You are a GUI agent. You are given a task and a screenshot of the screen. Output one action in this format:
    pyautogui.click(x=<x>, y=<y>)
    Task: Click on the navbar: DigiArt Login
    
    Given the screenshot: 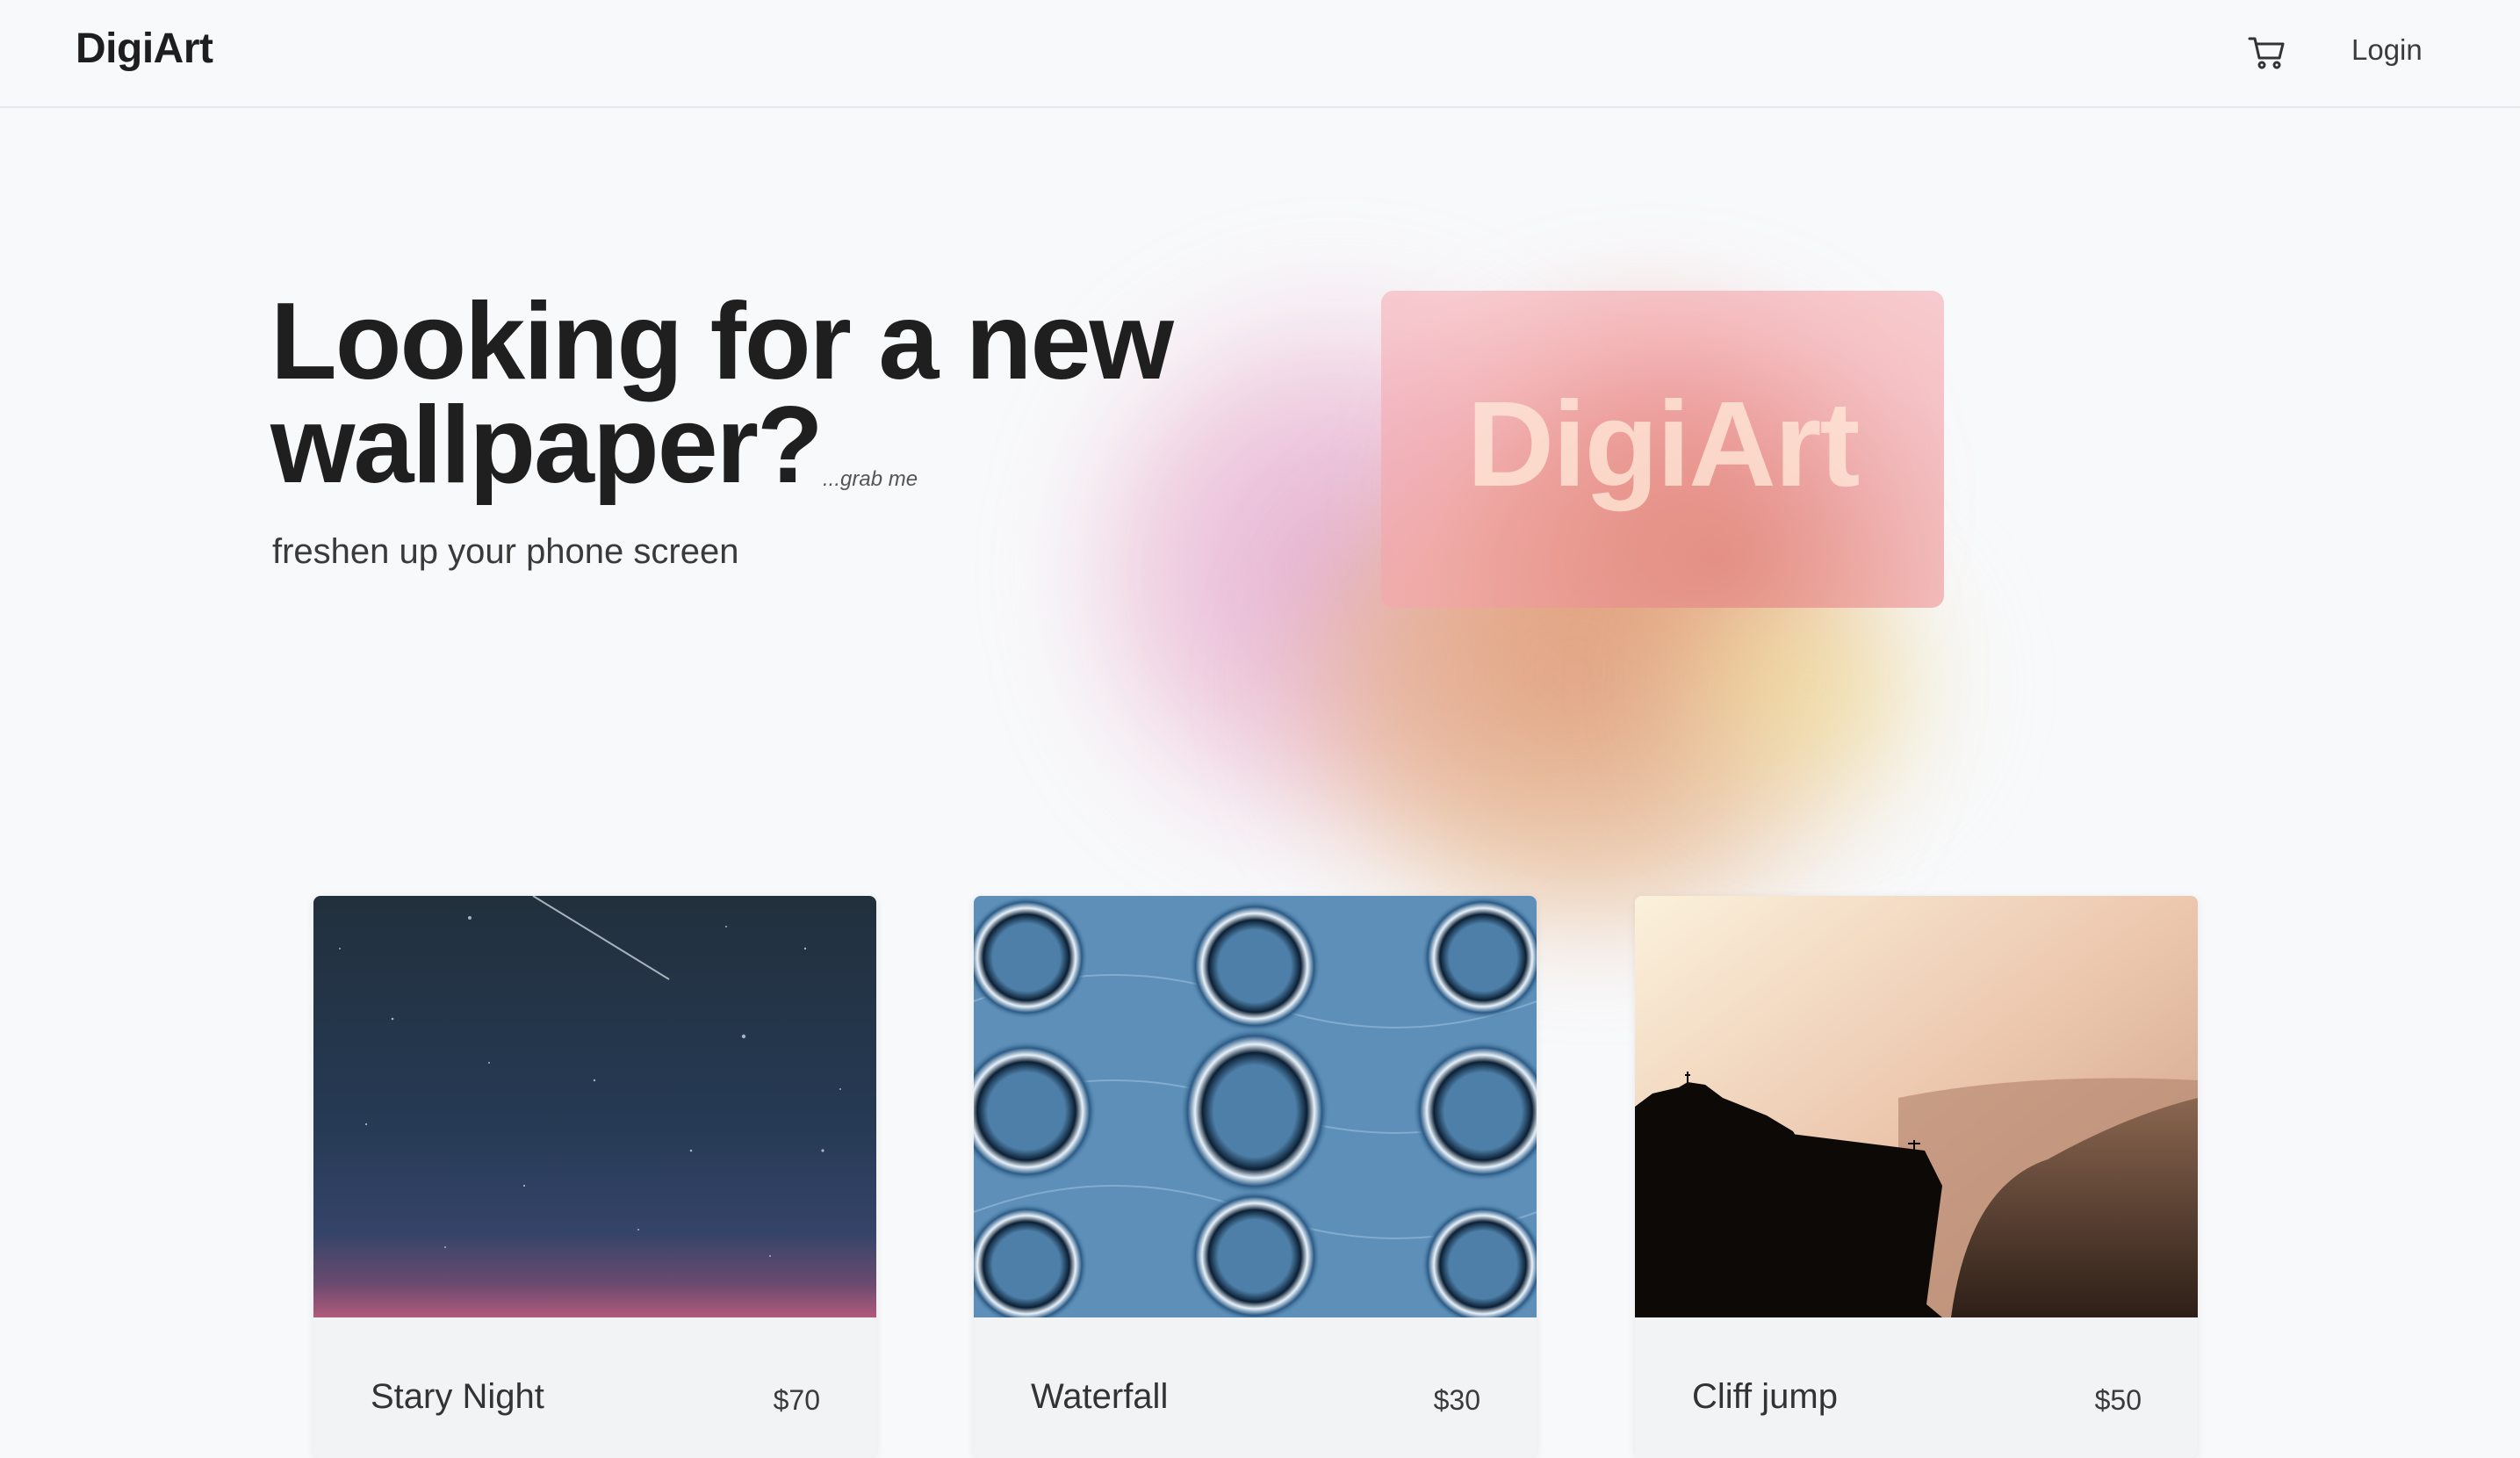 What is the action you would take?
    pyautogui.click(x=1260, y=54)
    